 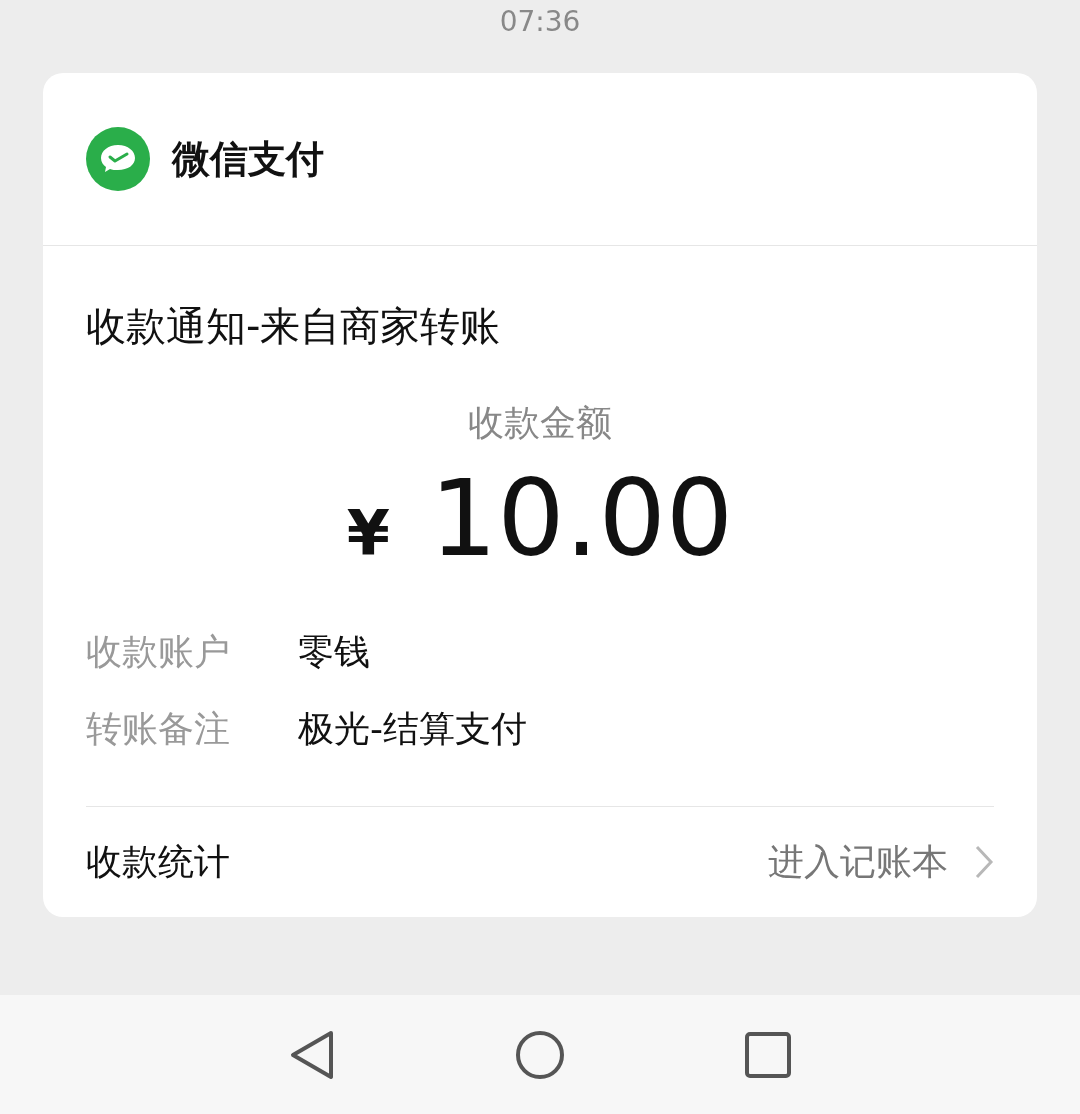 I want to click on currency-symbol: ¥, so click(x=368, y=533).